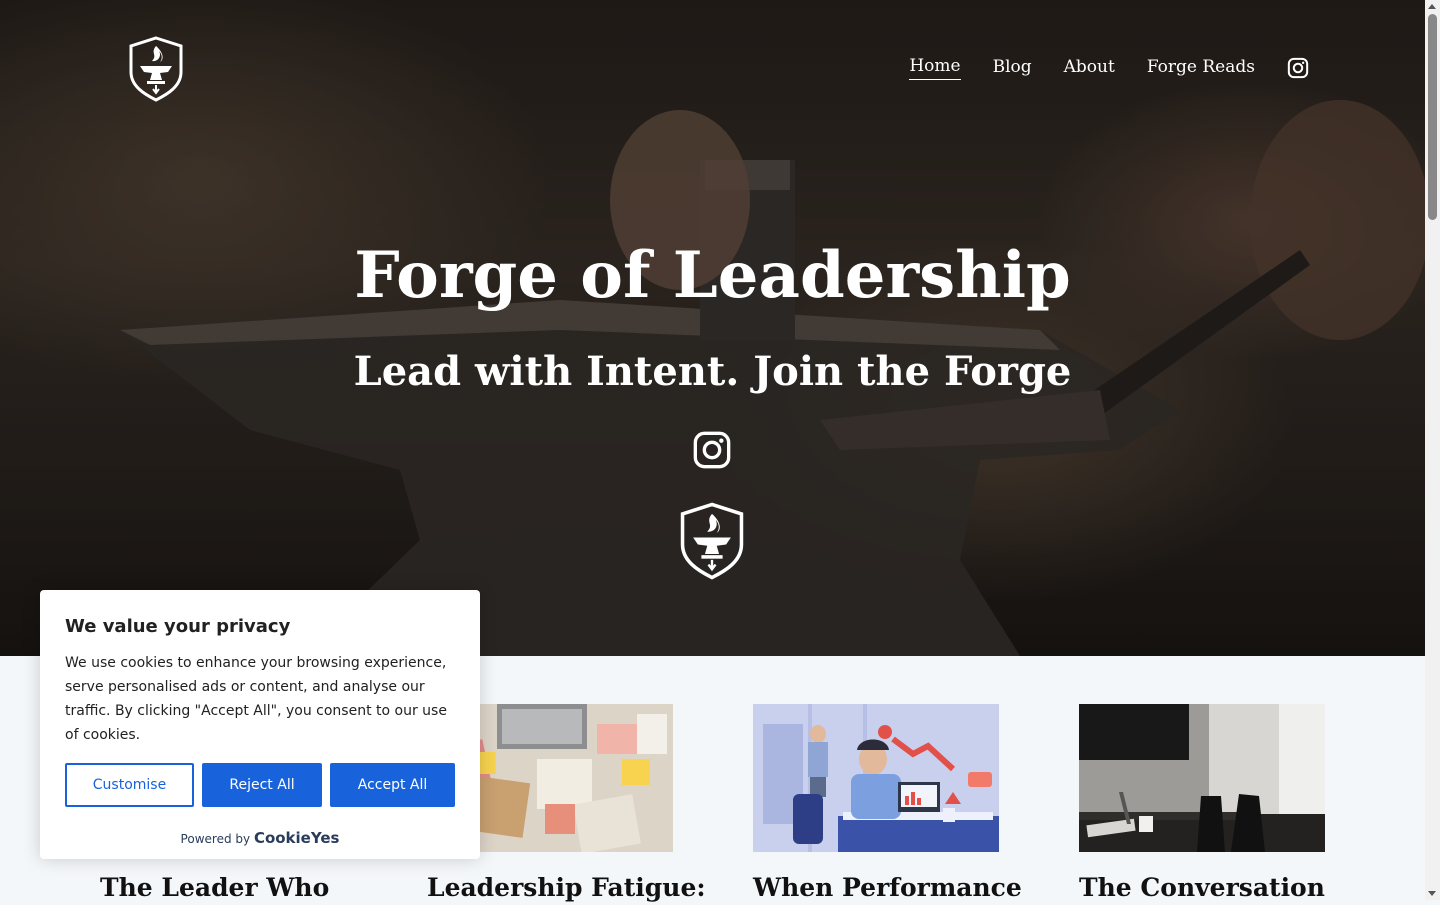  I want to click on customise-button: Customise, so click(129, 785).